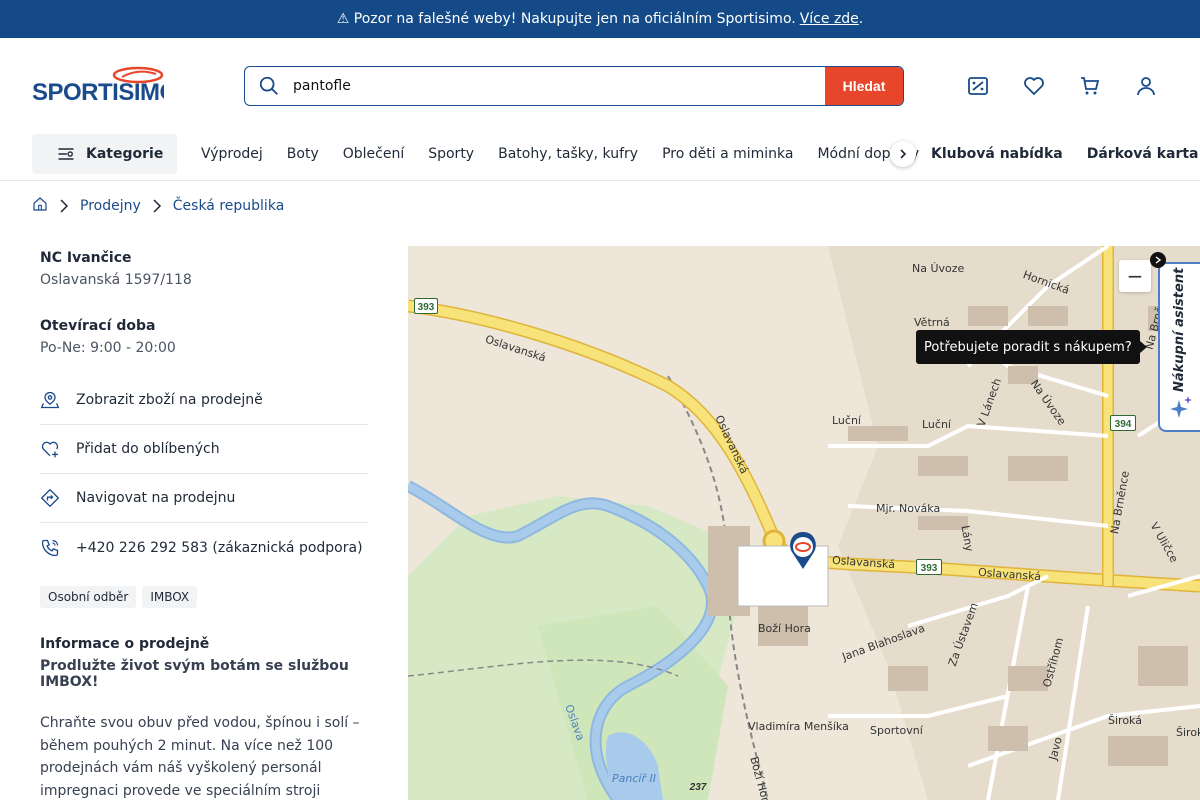 The image size is (1200, 800). What do you see at coordinates (170, 597) in the screenshot?
I see `tag: IMBOX` at bounding box center [170, 597].